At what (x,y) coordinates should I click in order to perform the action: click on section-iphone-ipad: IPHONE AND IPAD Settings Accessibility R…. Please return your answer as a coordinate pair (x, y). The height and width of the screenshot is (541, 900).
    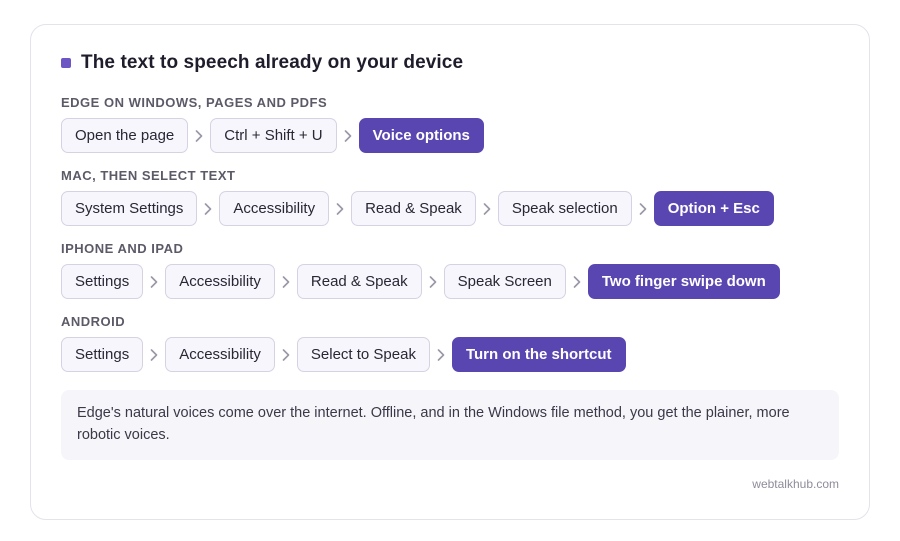
    Looking at the image, I should click on (420, 269).